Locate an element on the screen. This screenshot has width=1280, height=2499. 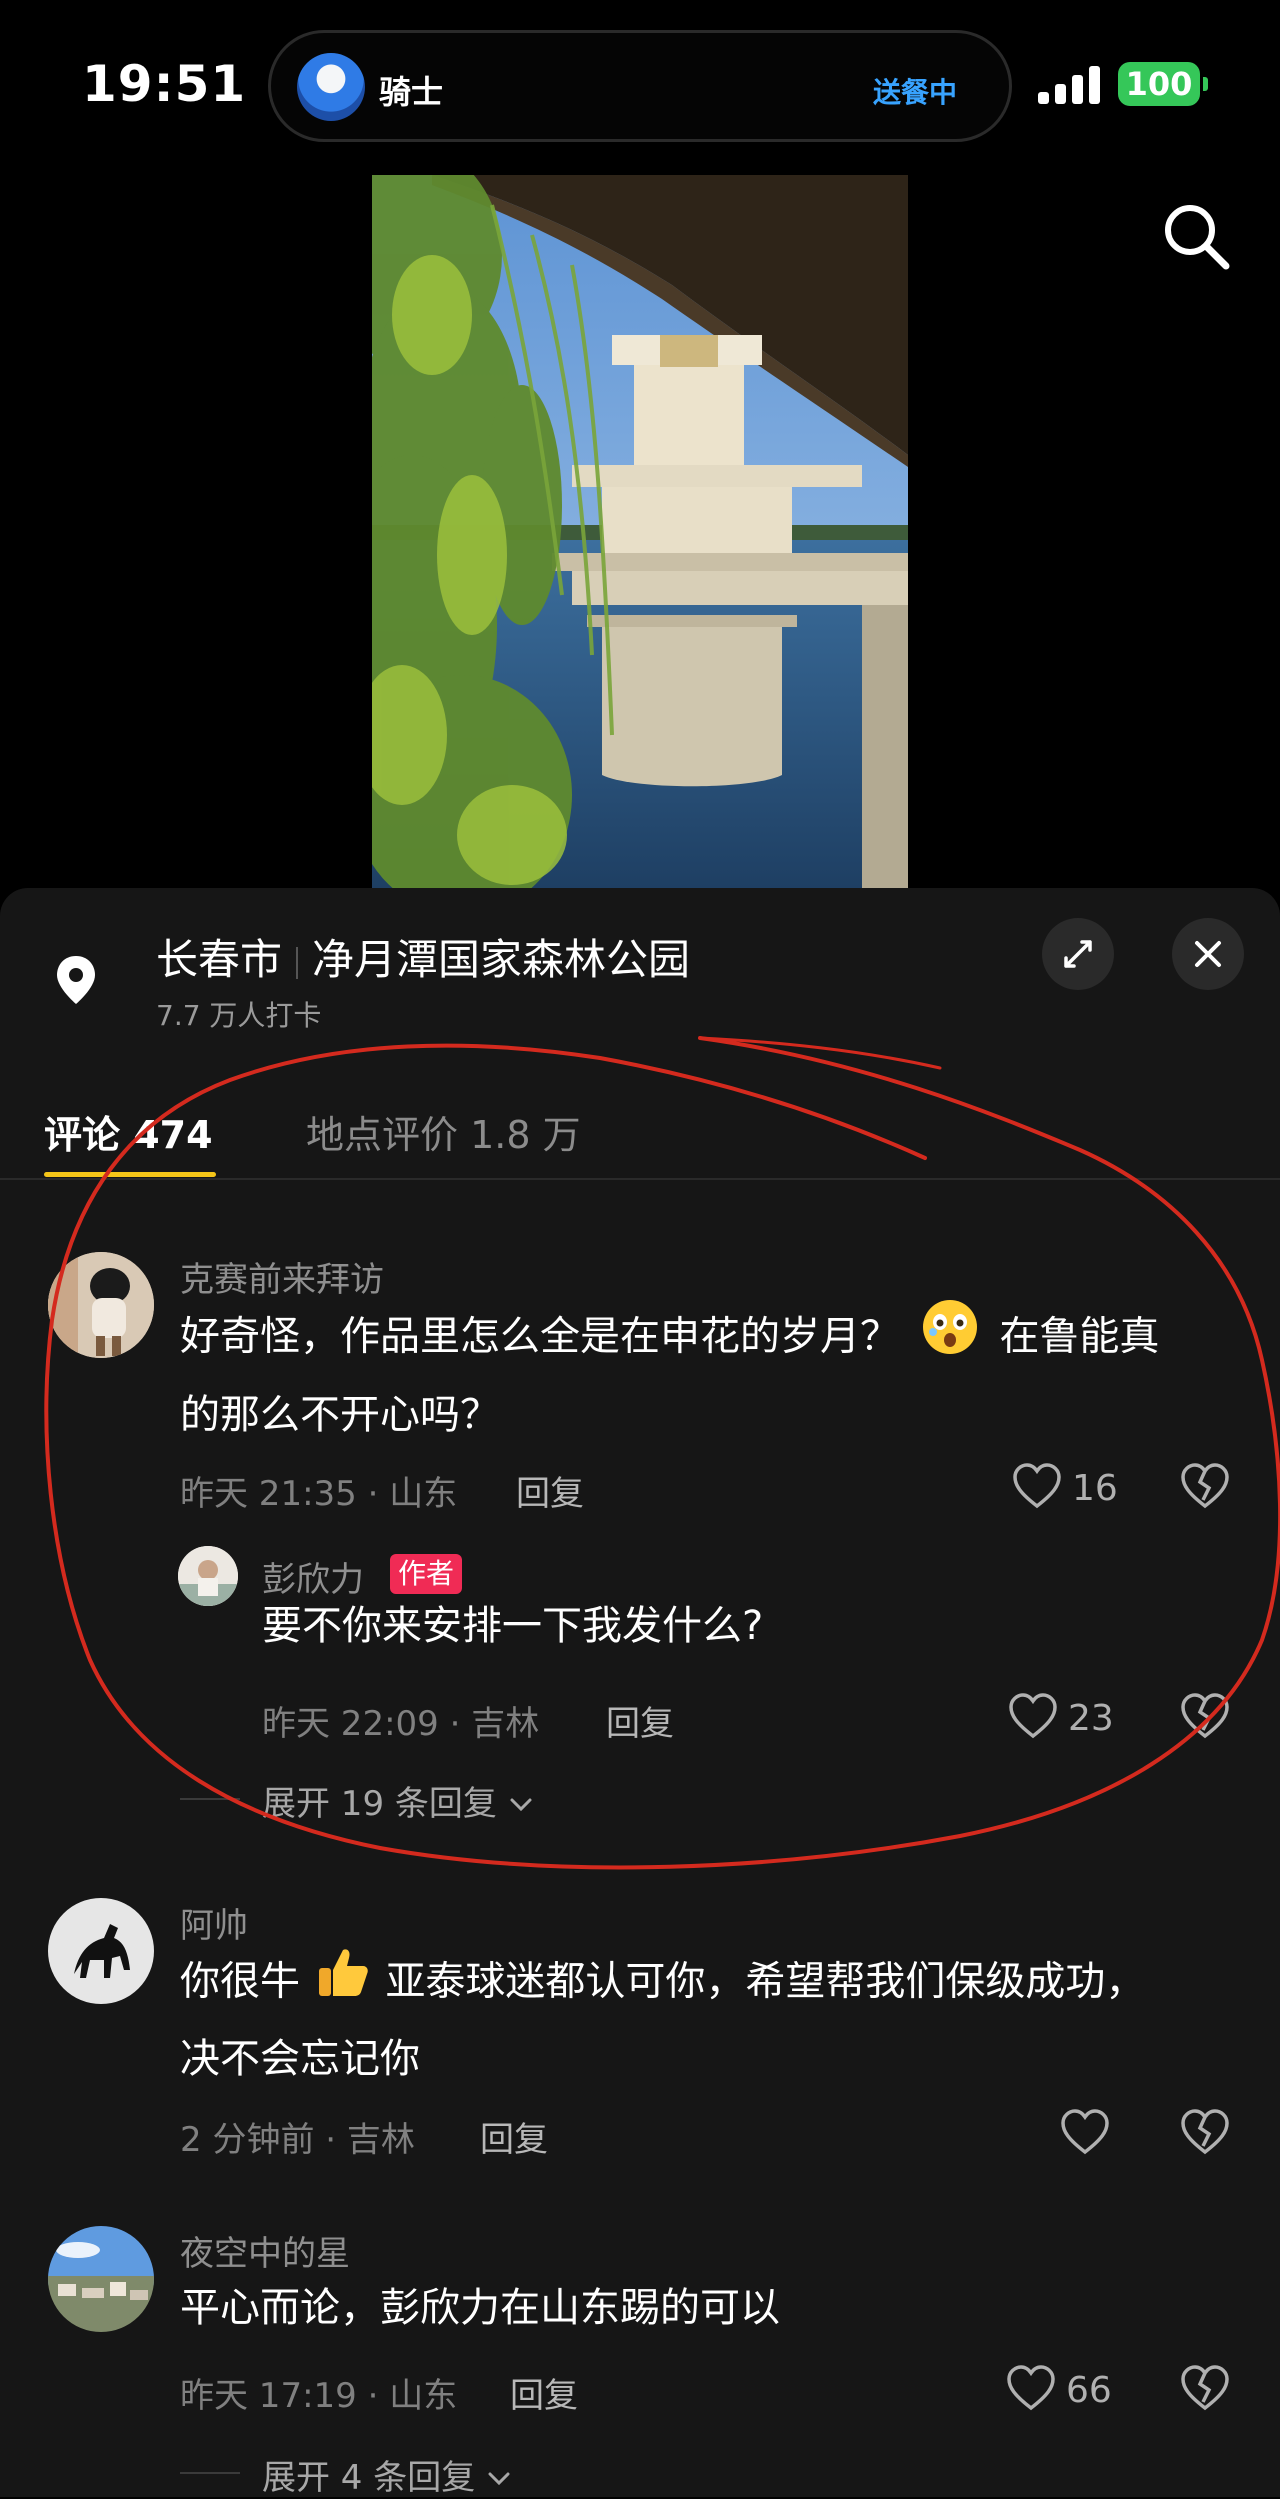
comment-text-part: 亚泰球迷都认可你，希望帮我们保级成功， is located at coordinates (765, 1981).